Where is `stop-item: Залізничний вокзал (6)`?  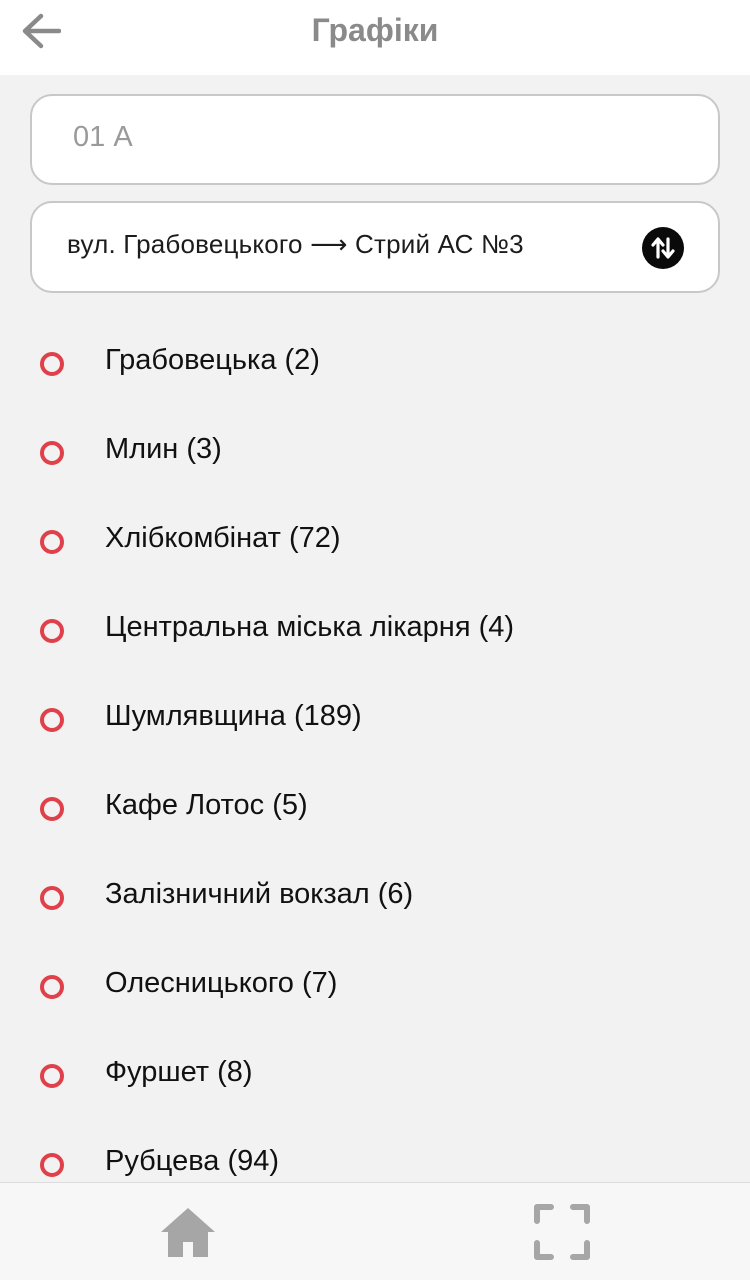 stop-item: Залізничний вокзал (6) is located at coordinates (375, 897).